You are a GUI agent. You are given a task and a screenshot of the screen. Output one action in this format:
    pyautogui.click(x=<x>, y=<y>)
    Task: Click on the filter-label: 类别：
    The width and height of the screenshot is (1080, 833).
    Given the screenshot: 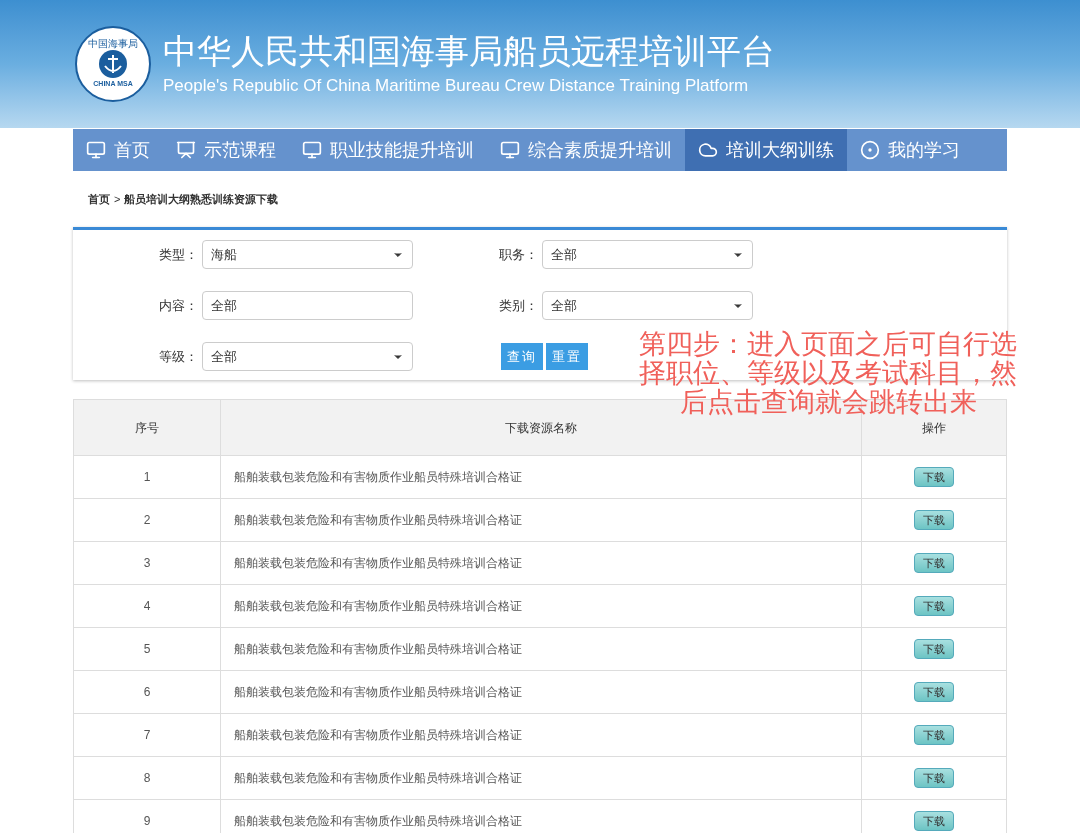 What is the action you would take?
    pyautogui.click(x=518, y=305)
    